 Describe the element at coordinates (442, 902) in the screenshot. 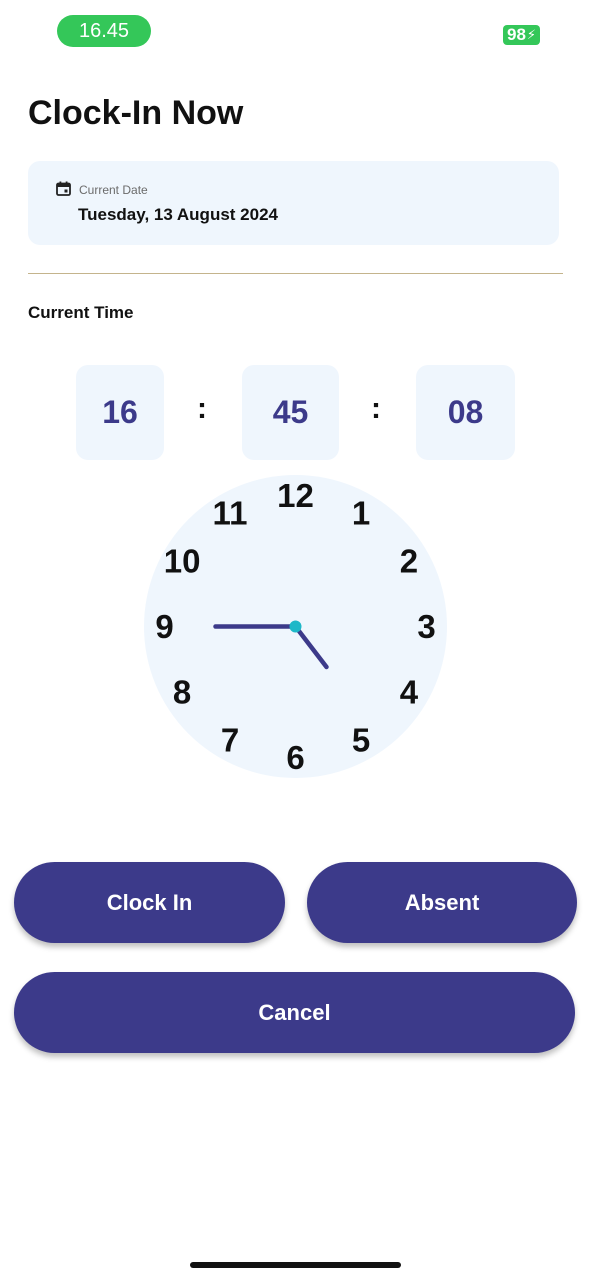

I see `absent-button: Absent` at that location.